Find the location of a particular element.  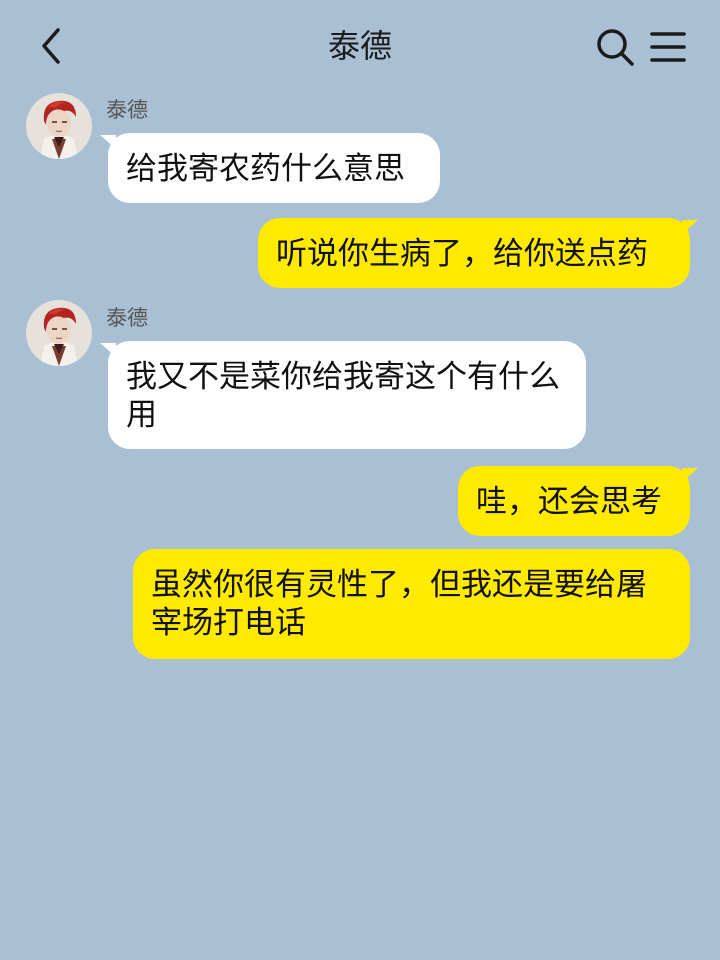

message-text: 我又不是菜你给我寄这个有什么用 is located at coordinates (343, 396).